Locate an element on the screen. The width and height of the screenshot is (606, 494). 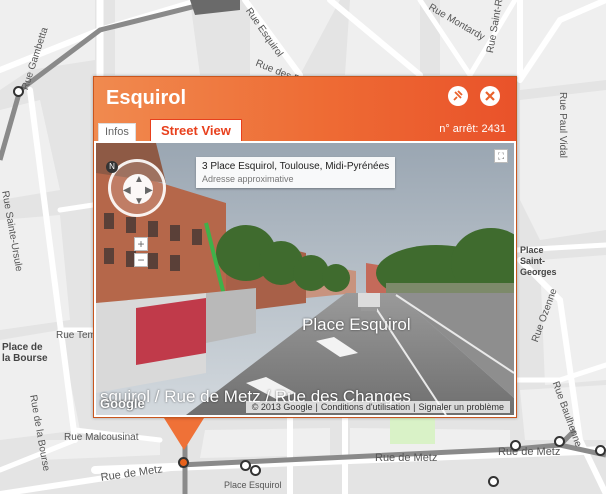
pan-down-icon: ▼ is located at coordinates (139, 201).